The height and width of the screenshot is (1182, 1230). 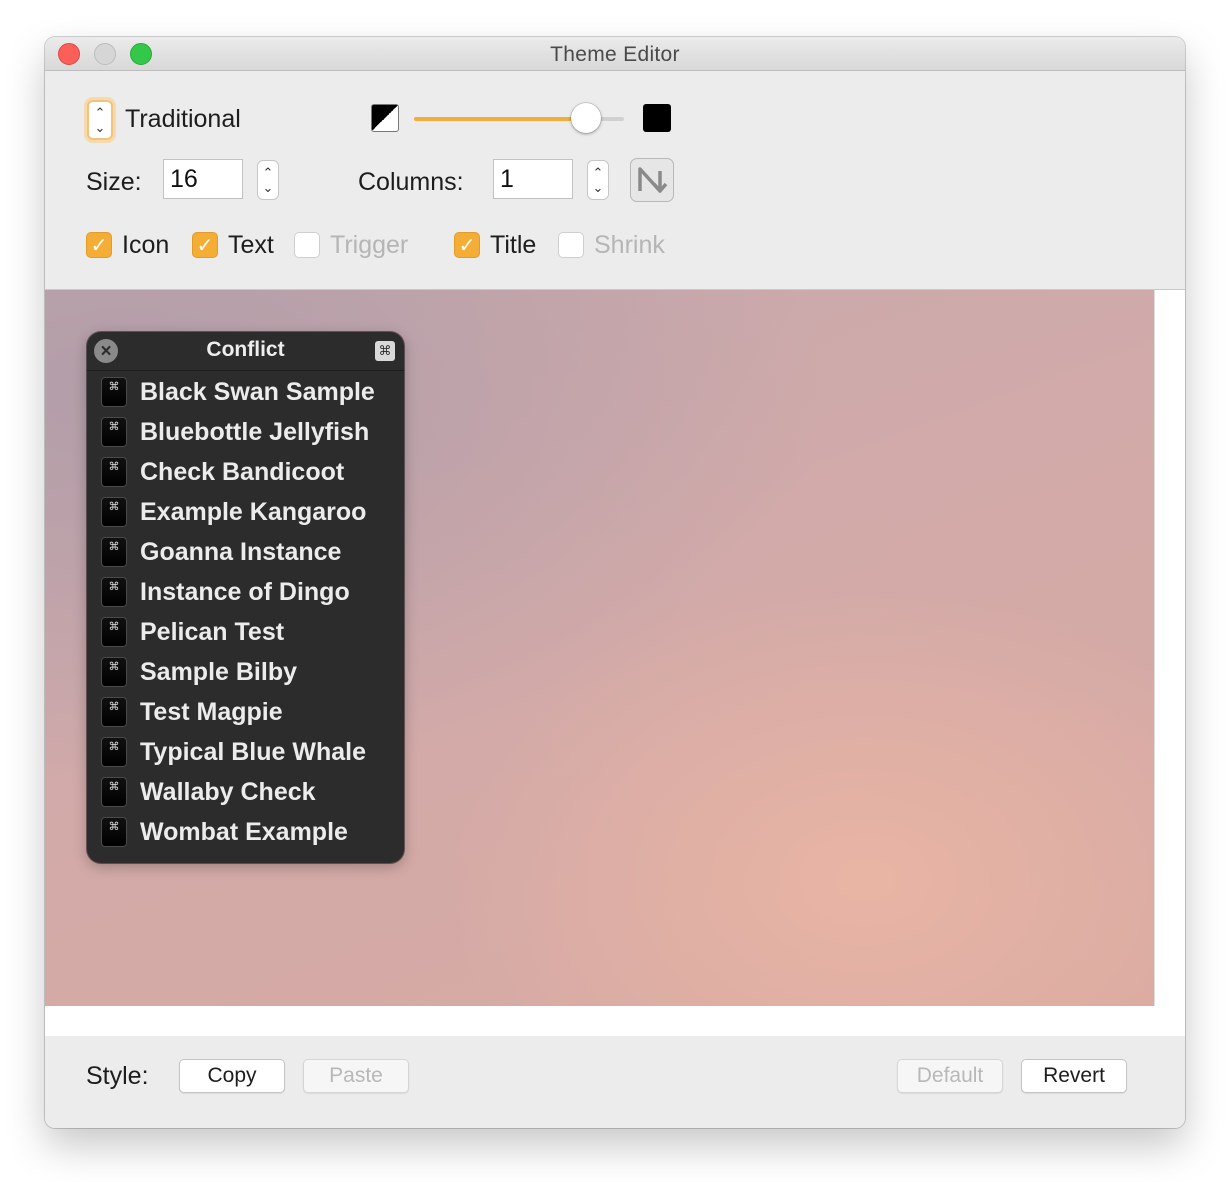 What do you see at coordinates (114, 182) in the screenshot?
I see `size-label: Size:` at bounding box center [114, 182].